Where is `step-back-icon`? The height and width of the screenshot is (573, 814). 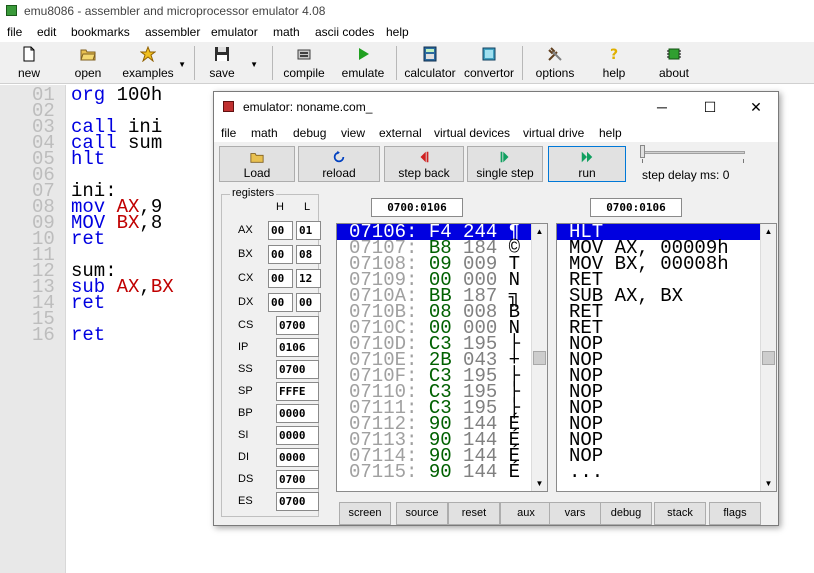
step-back-icon is located at coordinates (424, 157).